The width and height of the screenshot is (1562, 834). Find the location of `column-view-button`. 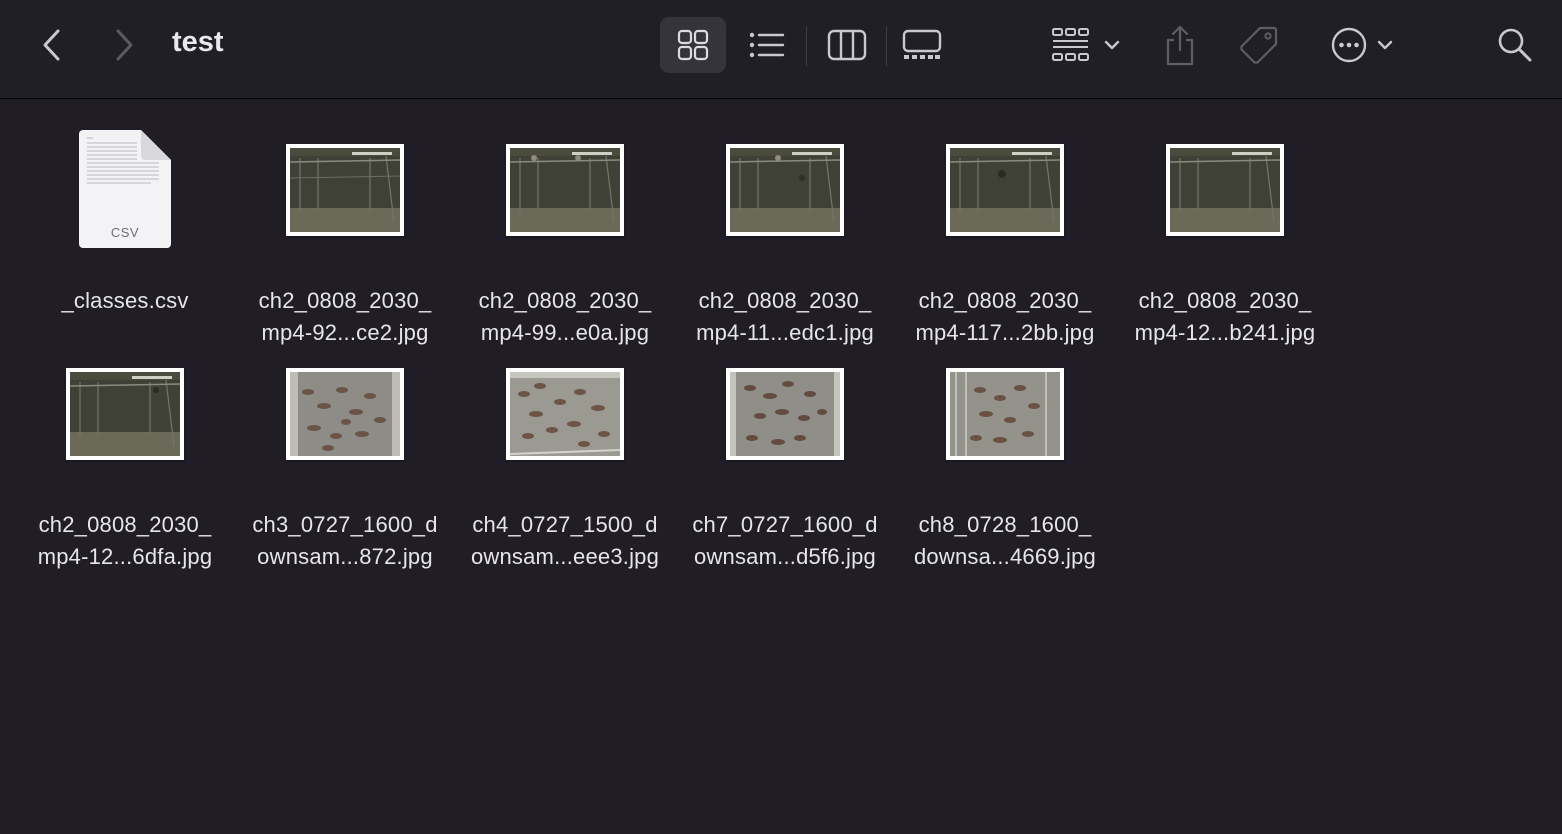

column-view-button is located at coordinates (847, 45).